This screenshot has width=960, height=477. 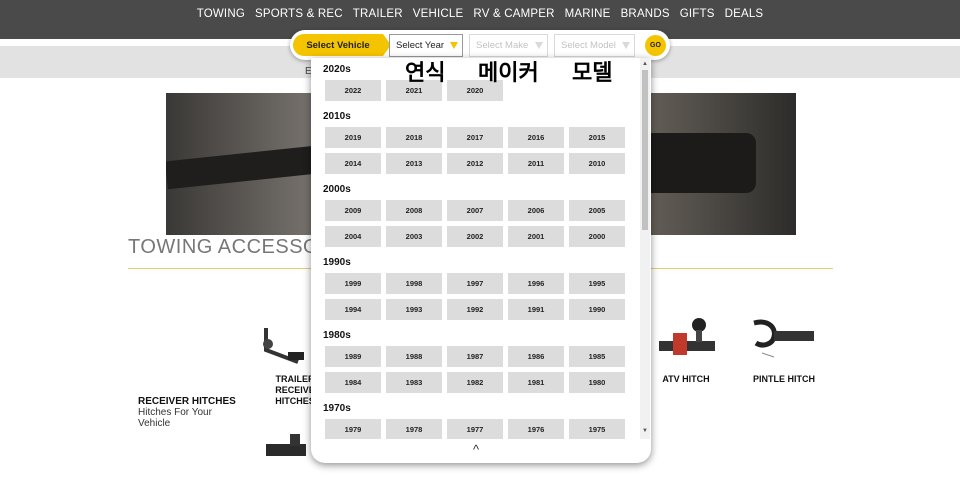 What do you see at coordinates (353, 163) in the screenshot?
I see `year-option-button: 2014` at bounding box center [353, 163].